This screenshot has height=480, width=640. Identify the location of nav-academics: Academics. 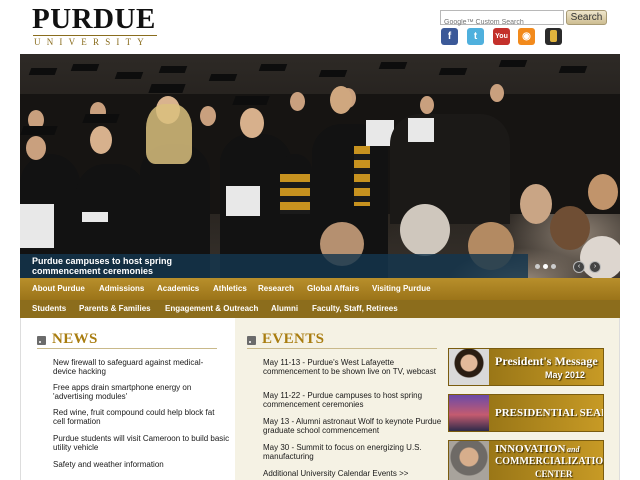
(178, 288).